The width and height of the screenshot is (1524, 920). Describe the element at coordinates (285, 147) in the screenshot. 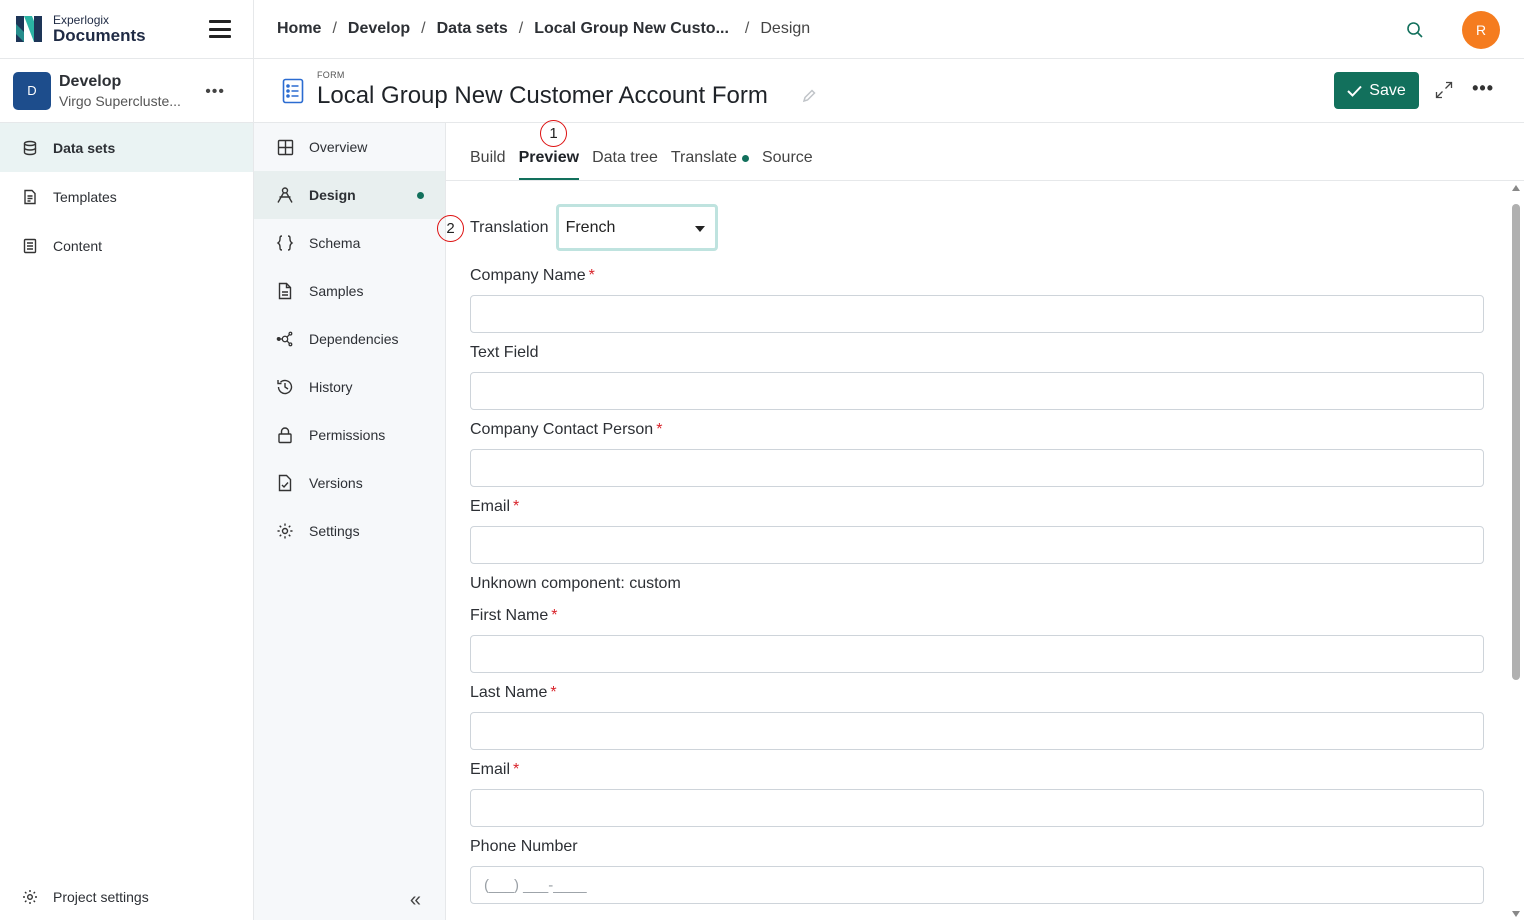

I see `grid-icon` at that location.